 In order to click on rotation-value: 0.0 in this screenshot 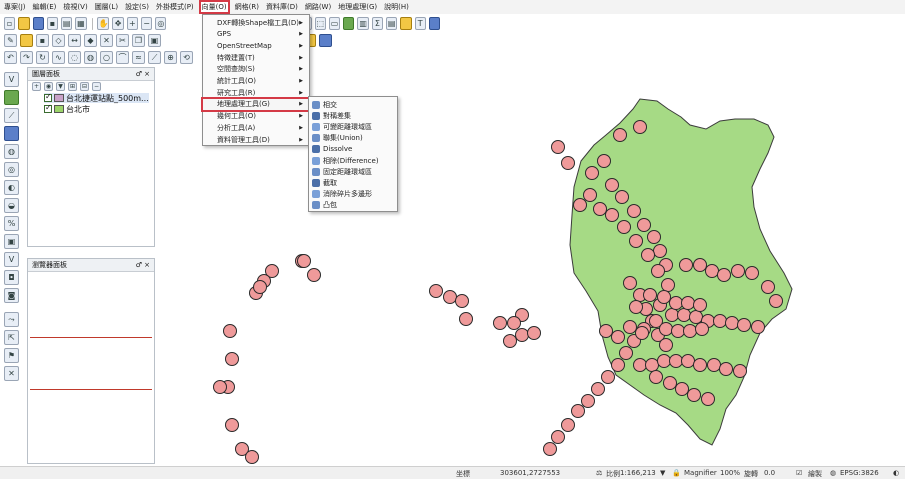, I will do `click(769, 473)`.